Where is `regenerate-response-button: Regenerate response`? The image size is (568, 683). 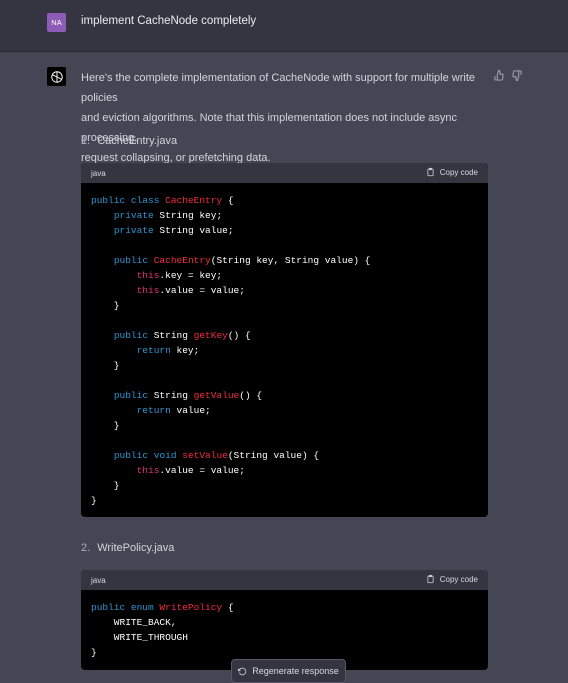 regenerate-response-button: Regenerate response is located at coordinates (288, 671).